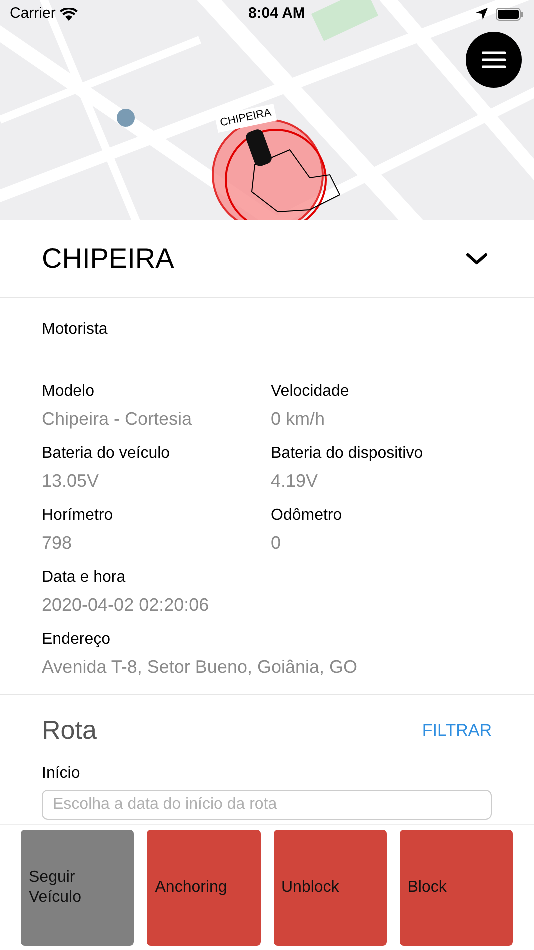  What do you see at coordinates (347, 454) in the screenshot?
I see `field-label: Bateria do dispositivo` at bounding box center [347, 454].